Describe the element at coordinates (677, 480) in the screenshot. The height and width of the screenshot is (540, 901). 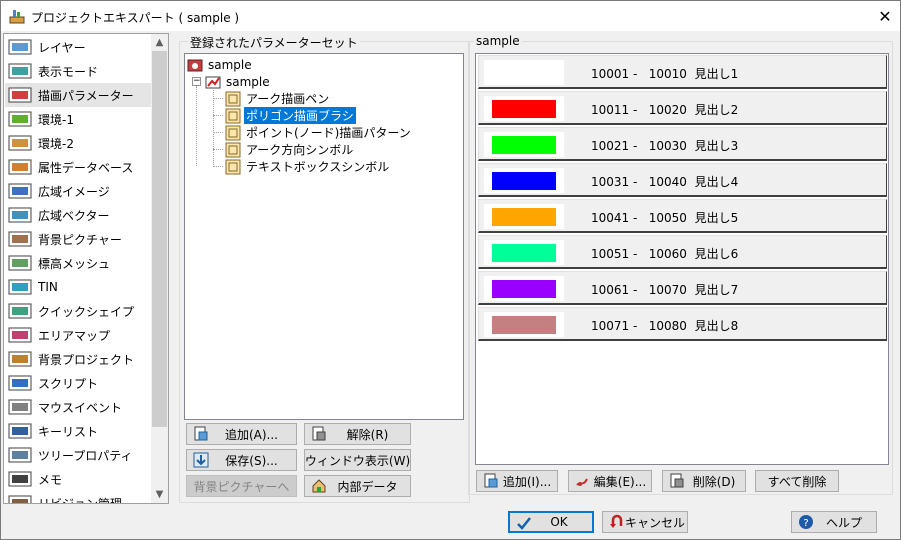
I see `delete-icon` at that location.